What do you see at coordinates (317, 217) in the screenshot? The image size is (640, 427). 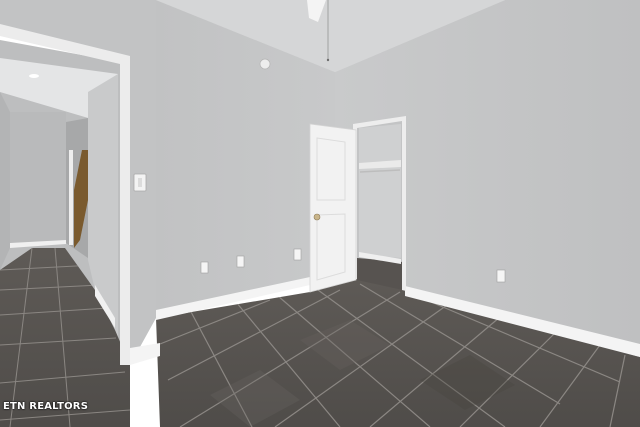 I see `door-handle-icon` at bounding box center [317, 217].